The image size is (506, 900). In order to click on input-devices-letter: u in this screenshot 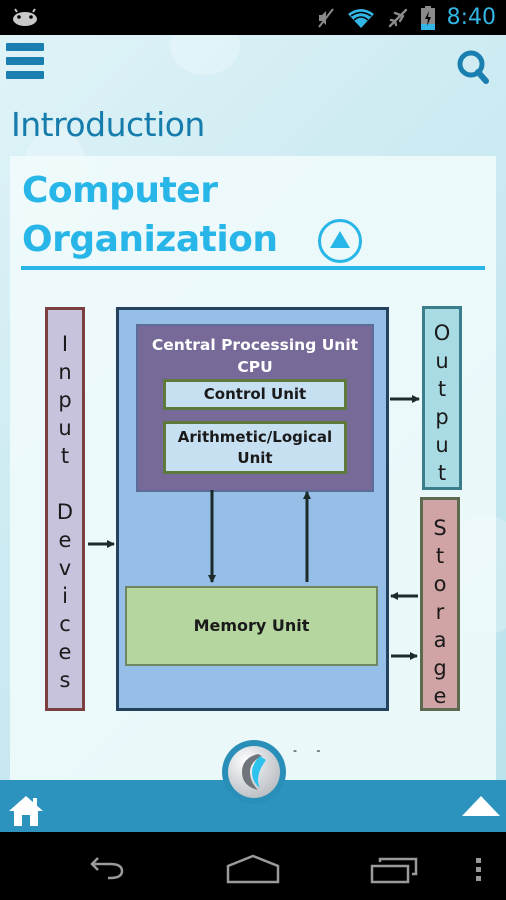, I will do `click(65, 428)`.